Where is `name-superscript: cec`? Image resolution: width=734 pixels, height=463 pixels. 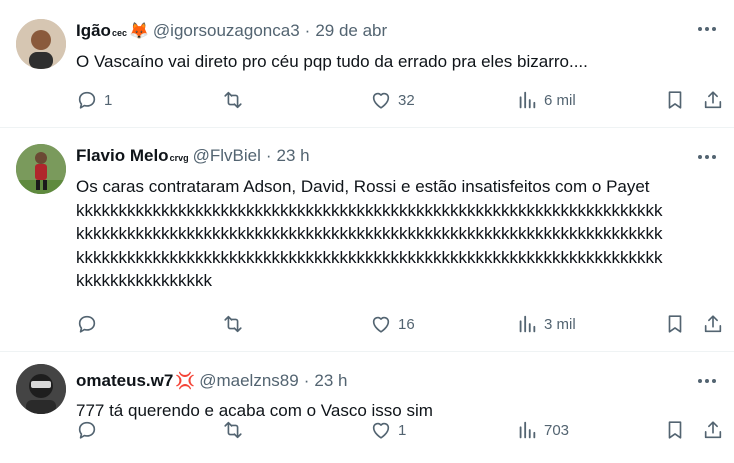
name-superscript: cec is located at coordinates (119, 33).